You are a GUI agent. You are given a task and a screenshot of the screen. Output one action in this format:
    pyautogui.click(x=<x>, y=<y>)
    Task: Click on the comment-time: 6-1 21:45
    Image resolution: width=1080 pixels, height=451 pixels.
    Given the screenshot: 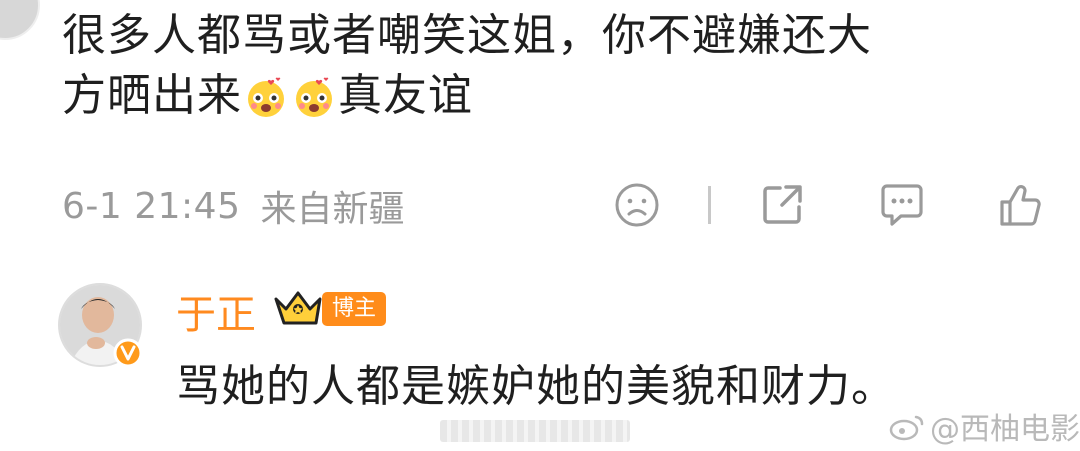 What is the action you would take?
    pyautogui.click(x=151, y=206)
    